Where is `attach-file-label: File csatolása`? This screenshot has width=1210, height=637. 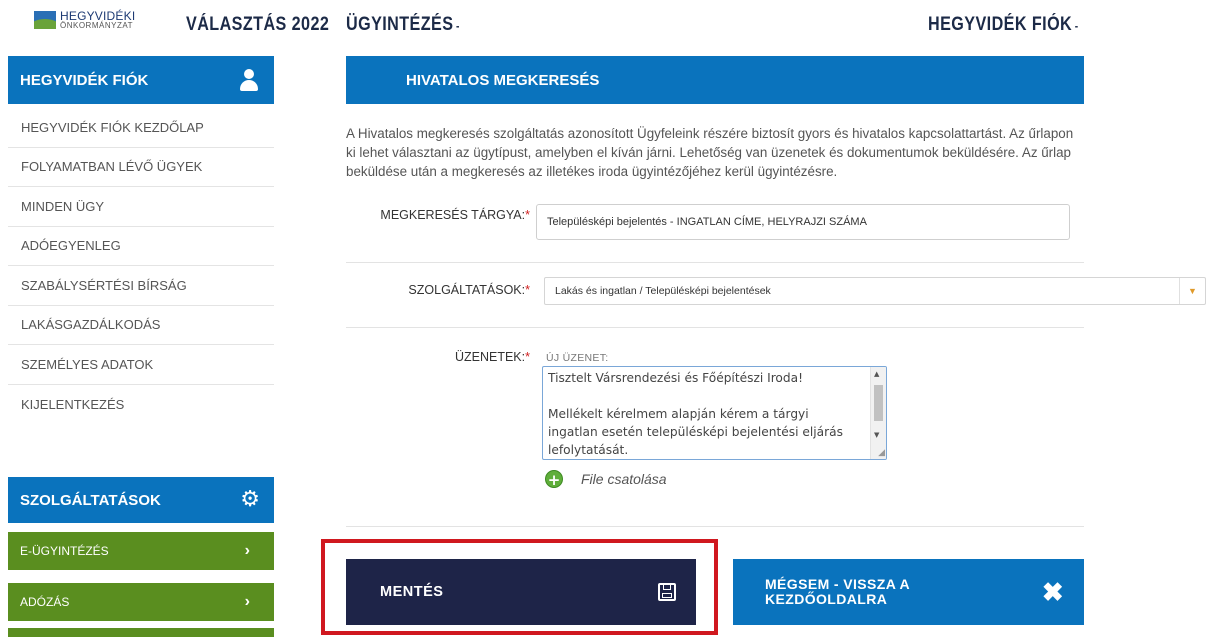 attach-file-label: File csatolása is located at coordinates (624, 479).